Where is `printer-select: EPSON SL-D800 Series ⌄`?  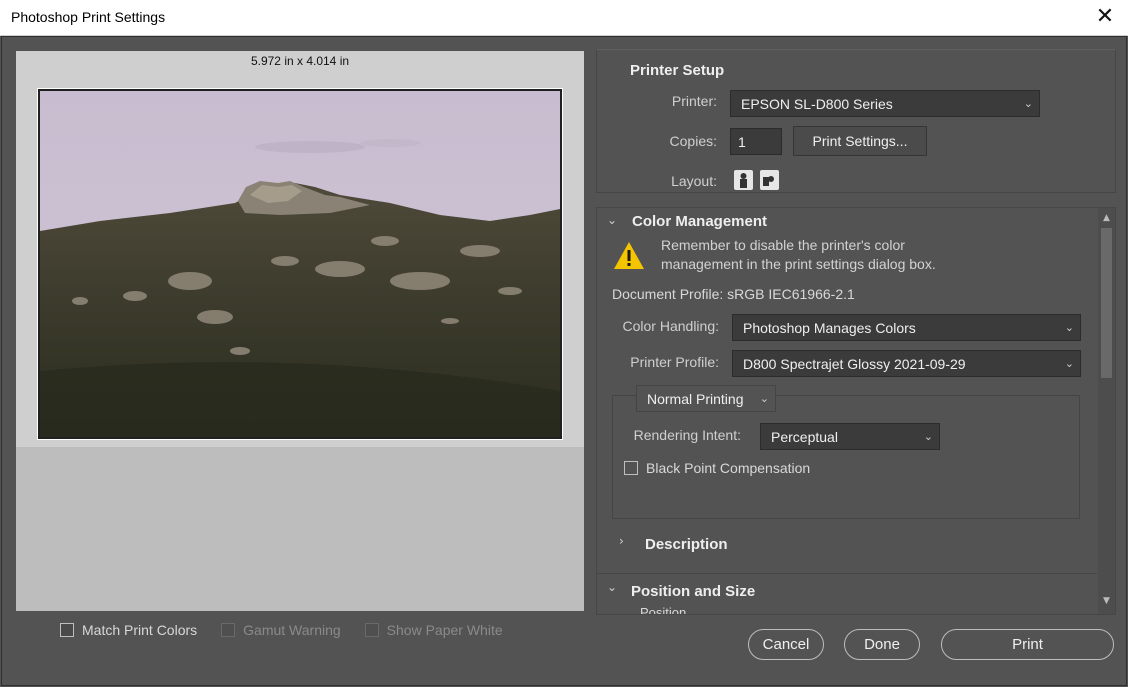 printer-select: EPSON SL-D800 Series ⌄ is located at coordinates (885, 103).